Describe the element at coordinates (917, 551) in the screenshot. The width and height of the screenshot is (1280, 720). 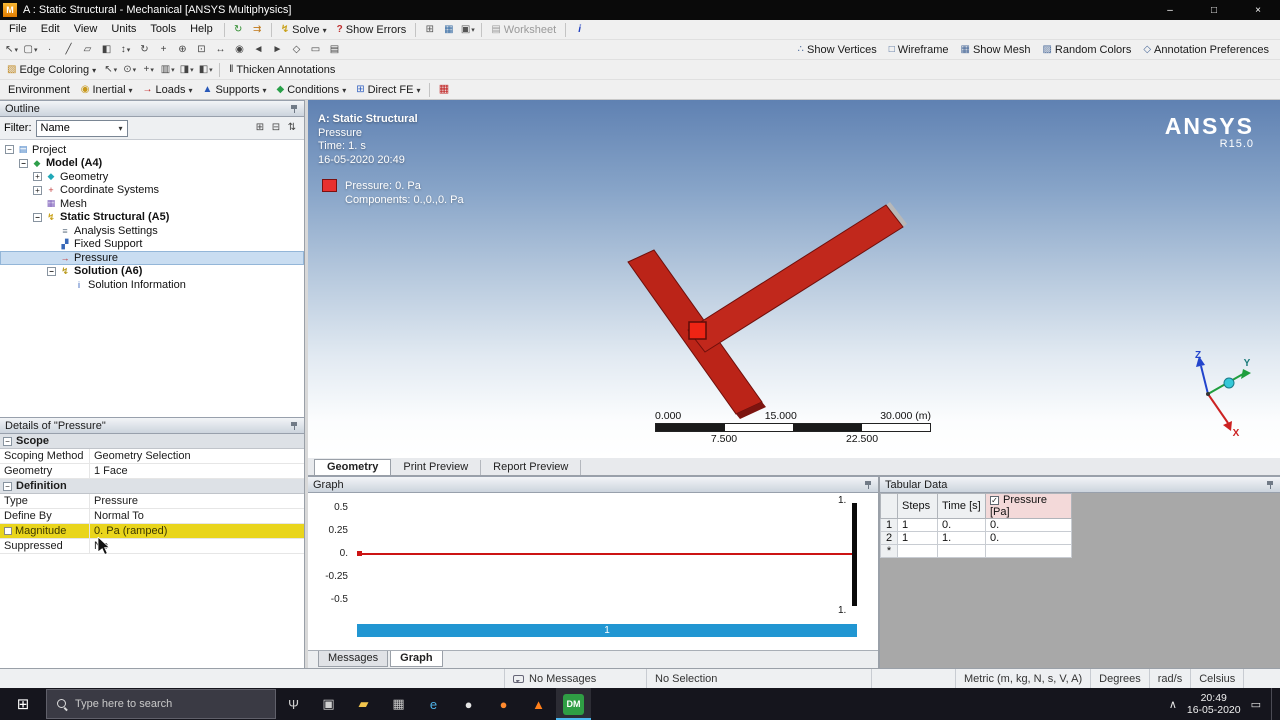
I see `steps-cell` at that location.